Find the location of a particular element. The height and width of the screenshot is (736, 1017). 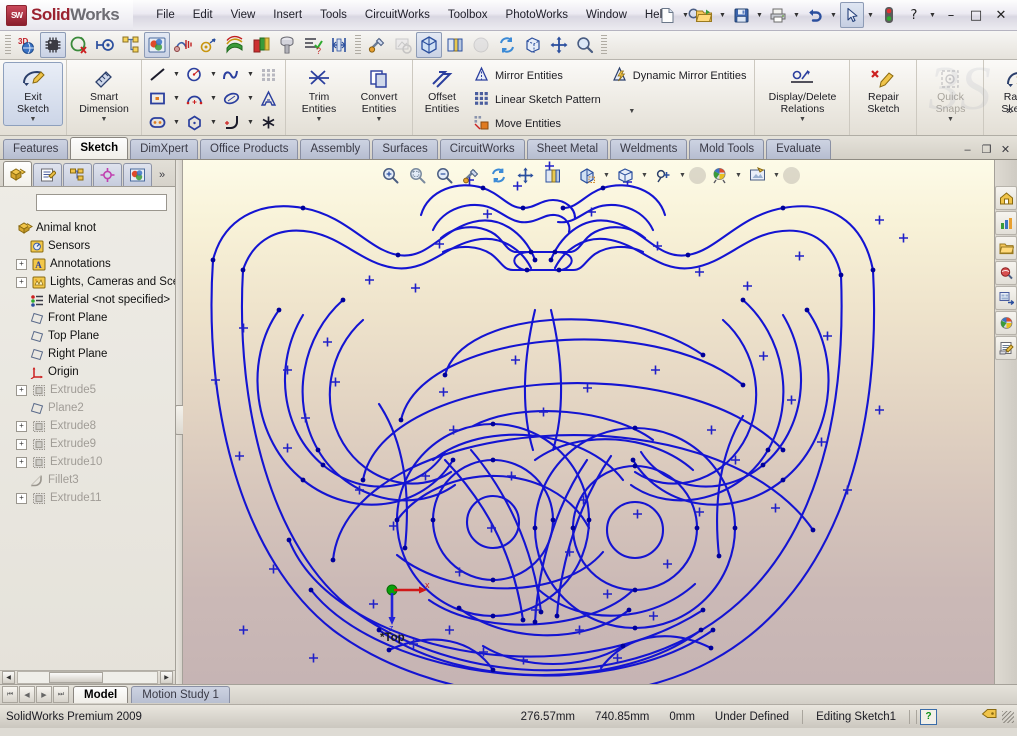

resize-grip is located at coordinates (1008, 716).